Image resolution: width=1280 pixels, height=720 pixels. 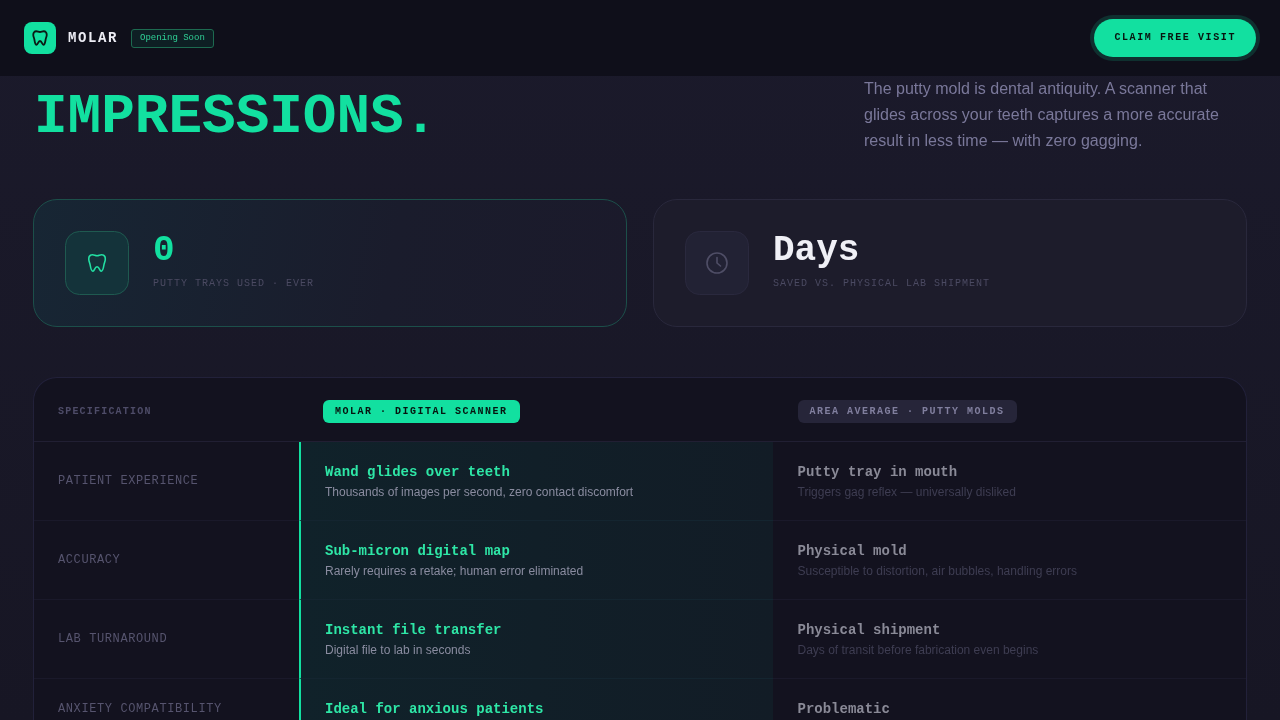 What do you see at coordinates (717, 263) in the screenshot?
I see `clock-icon` at bounding box center [717, 263].